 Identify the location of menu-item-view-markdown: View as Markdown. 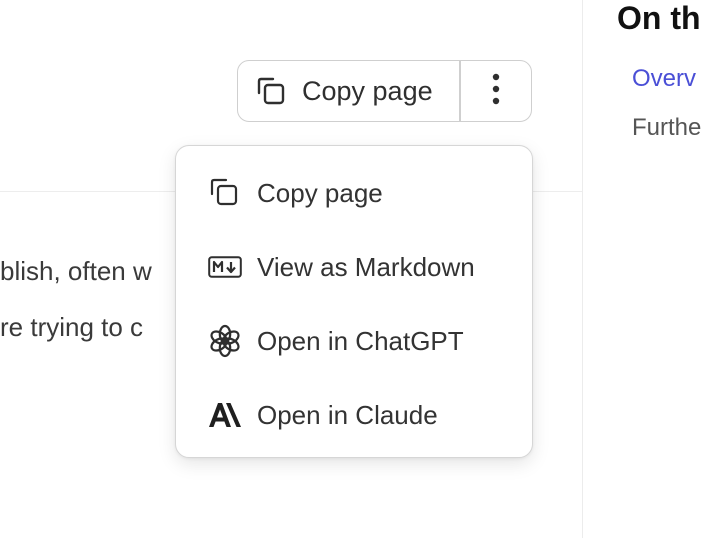
(354, 267).